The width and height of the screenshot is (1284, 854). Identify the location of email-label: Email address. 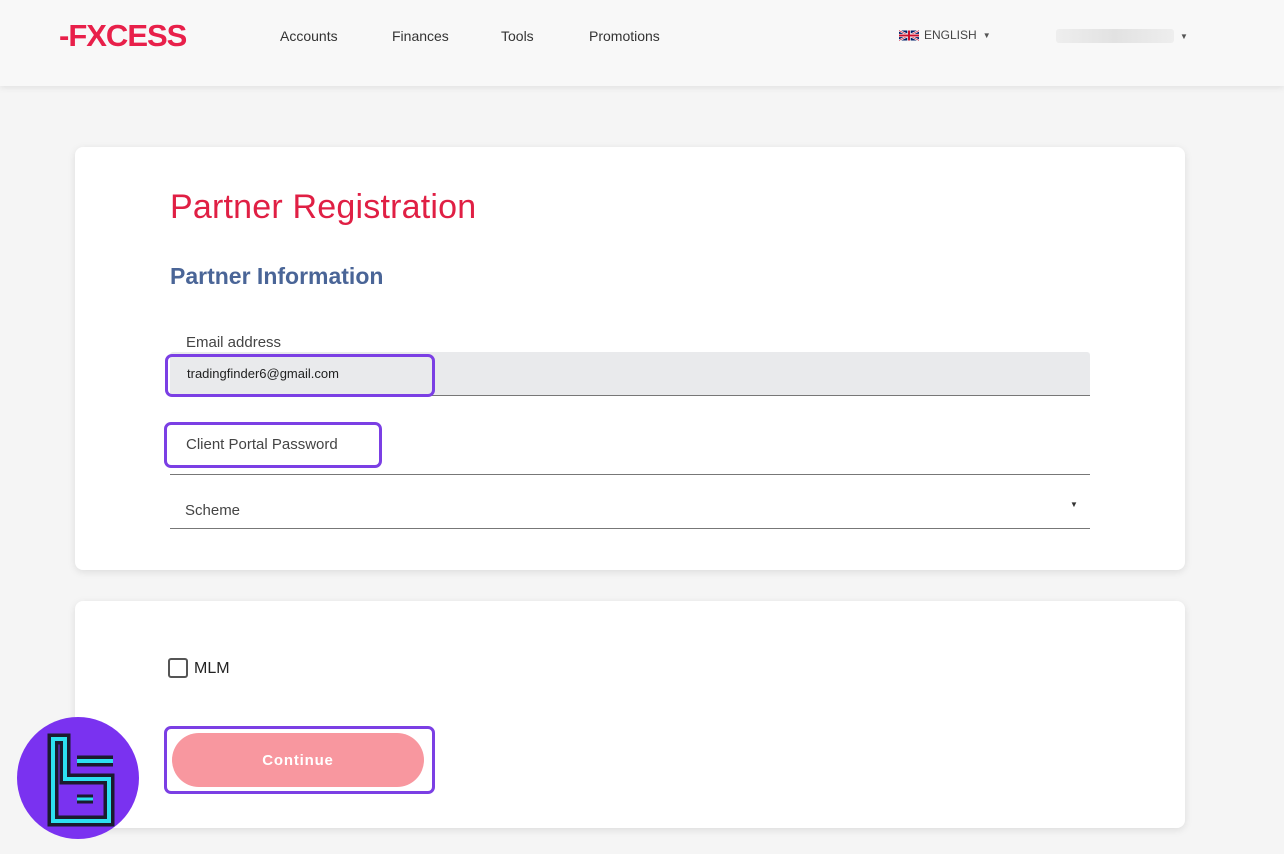
(234, 342).